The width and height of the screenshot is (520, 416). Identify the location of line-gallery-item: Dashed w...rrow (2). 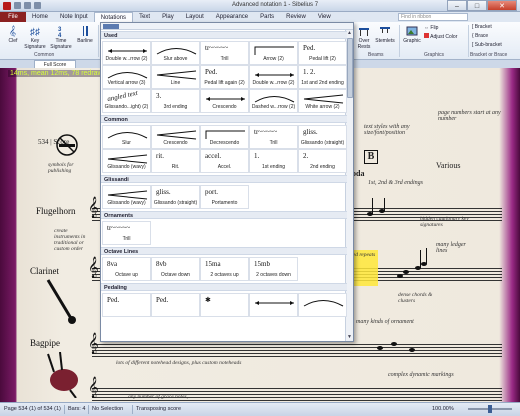
(273, 101).